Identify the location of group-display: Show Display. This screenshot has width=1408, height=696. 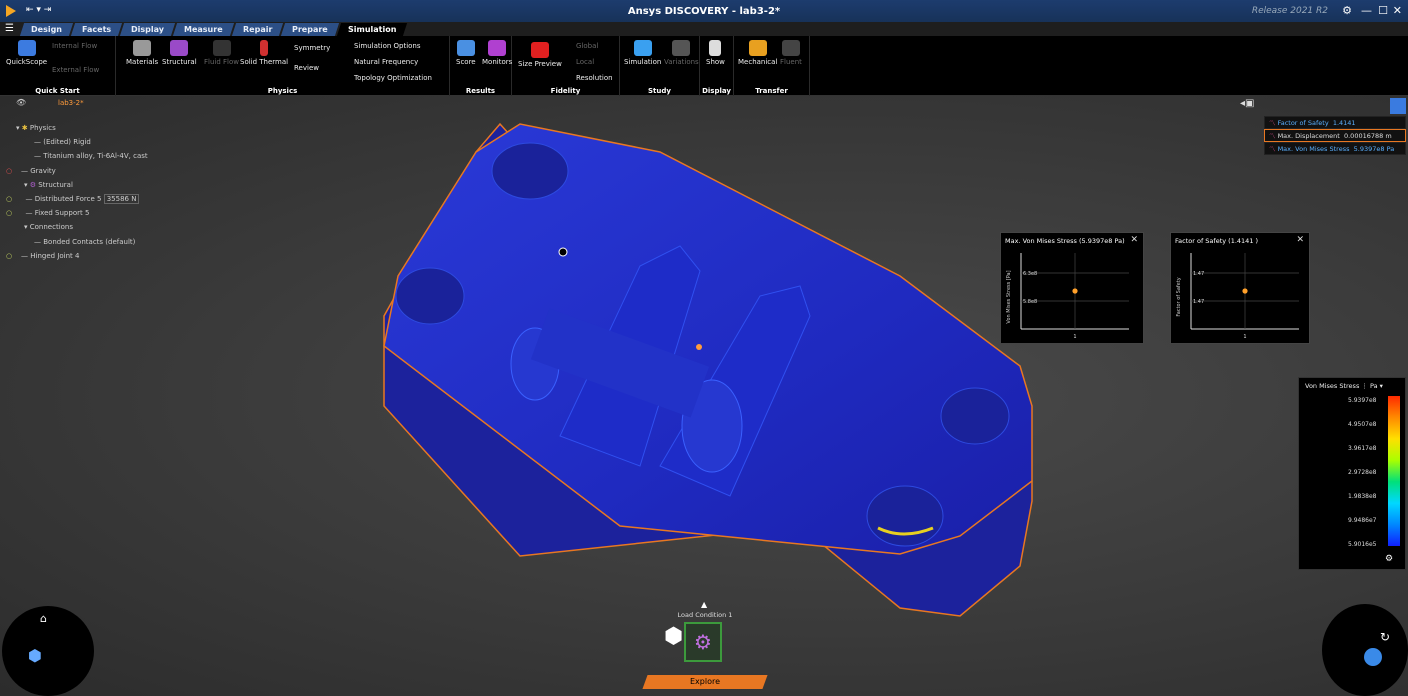
(717, 66).